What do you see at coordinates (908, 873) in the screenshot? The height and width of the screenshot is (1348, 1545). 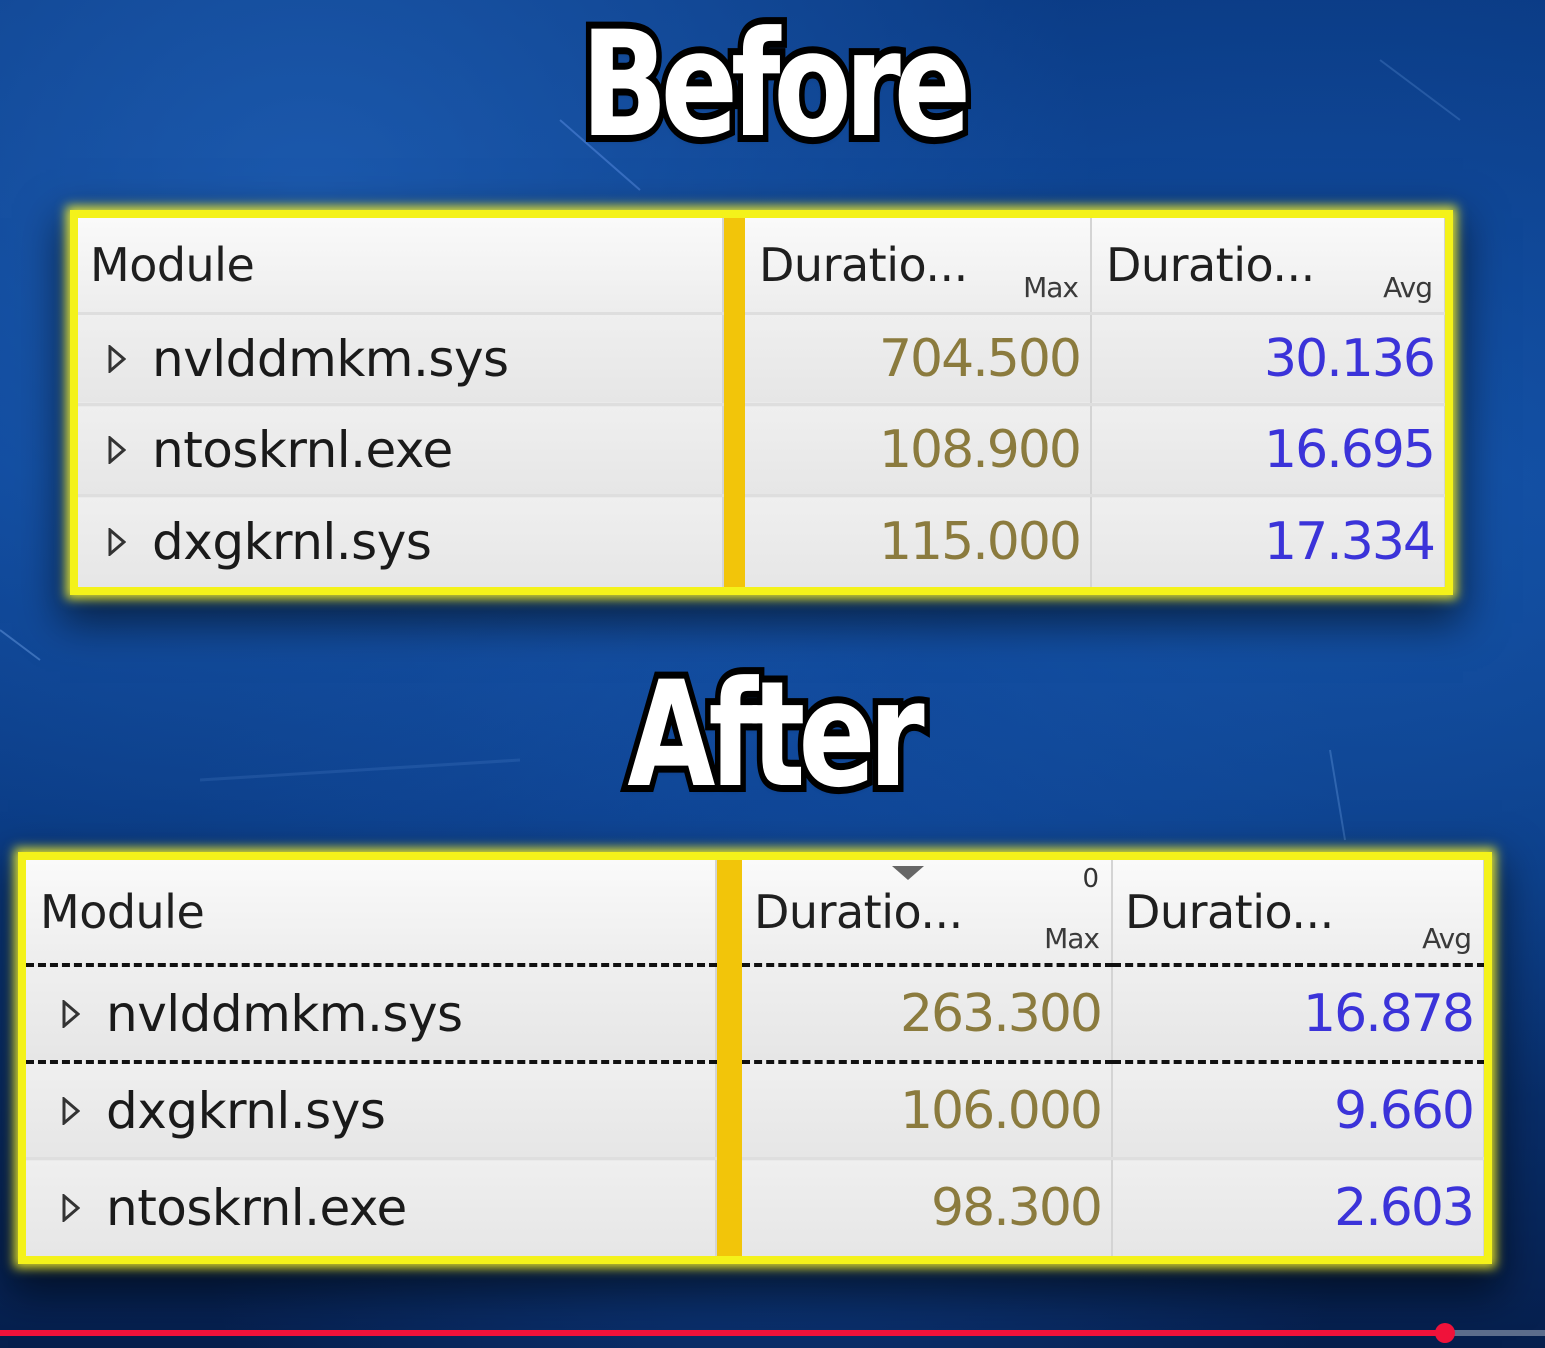 I see `sort-descending-icon` at bounding box center [908, 873].